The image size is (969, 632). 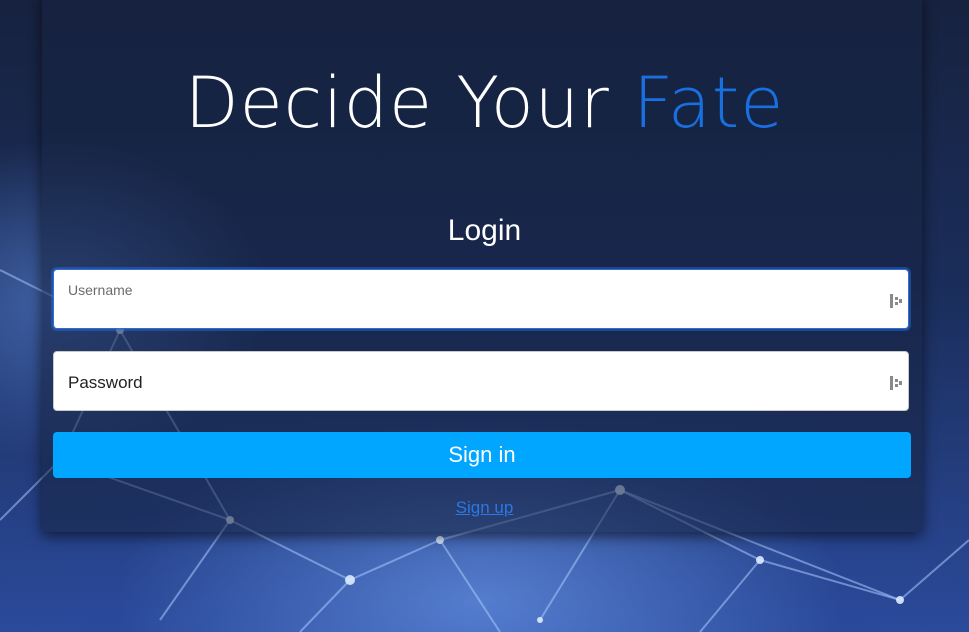 What do you see at coordinates (482, 455) in the screenshot?
I see `sign-in-button: Sign in` at bounding box center [482, 455].